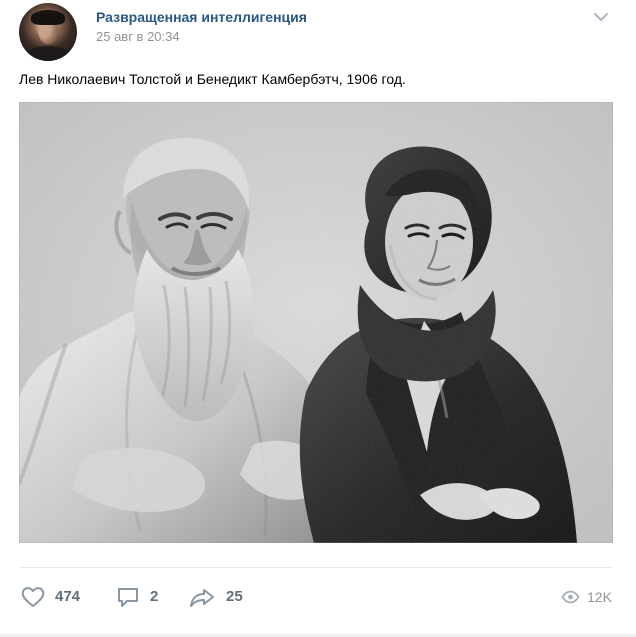 The height and width of the screenshot is (637, 636). Describe the element at coordinates (316, 567) in the screenshot. I see `post-divider` at that location.